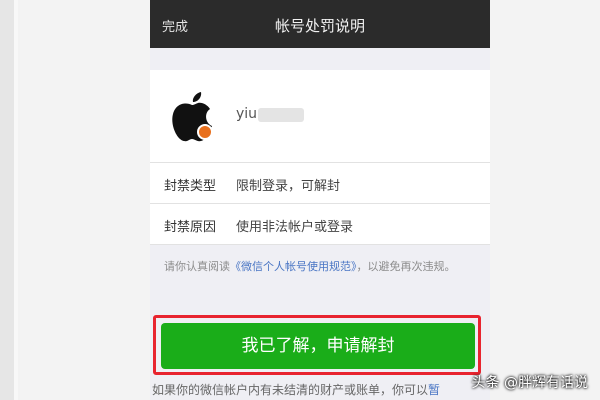  Describe the element at coordinates (529, 383) in the screenshot. I see `watermark: 头条 @胖辉有话说` at that location.